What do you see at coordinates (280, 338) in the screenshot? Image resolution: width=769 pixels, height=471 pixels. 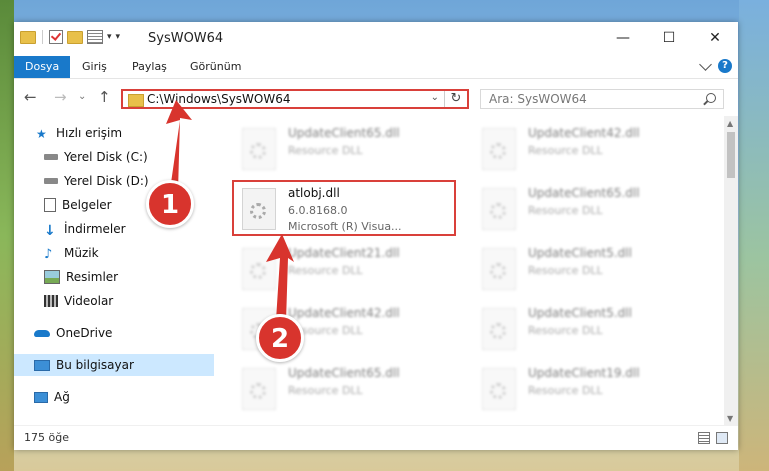 I see `callout-2: 2` at bounding box center [280, 338].